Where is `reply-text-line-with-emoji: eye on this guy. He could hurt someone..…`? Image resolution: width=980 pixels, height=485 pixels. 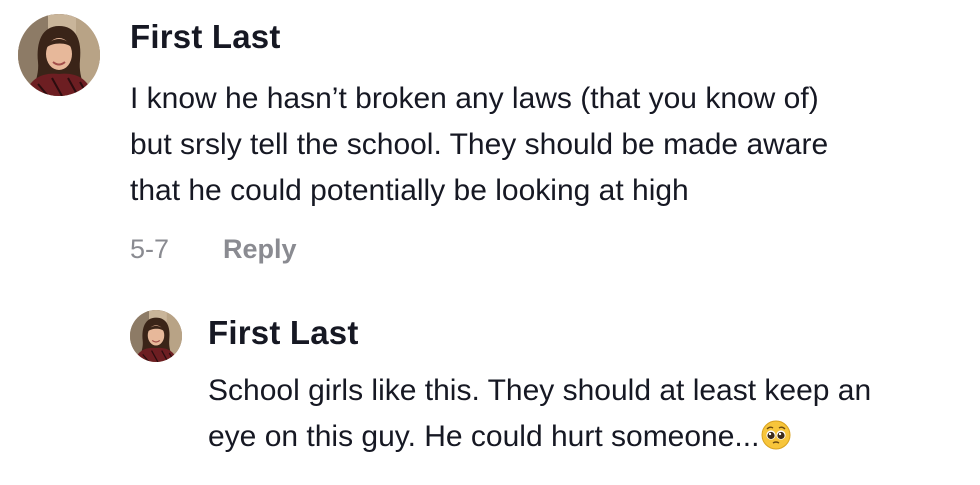
reply-text-line-with-emoji: eye on this guy. He could hurt someone..… is located at coordinates (539, 437).